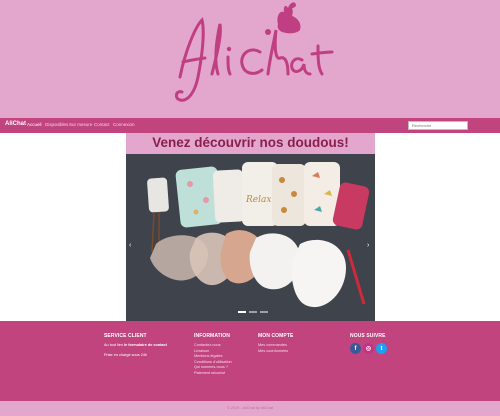 The image size is (500, 416). I want to click on footer-follow-heading: NOUS SUIVRE, so click(368, 336).